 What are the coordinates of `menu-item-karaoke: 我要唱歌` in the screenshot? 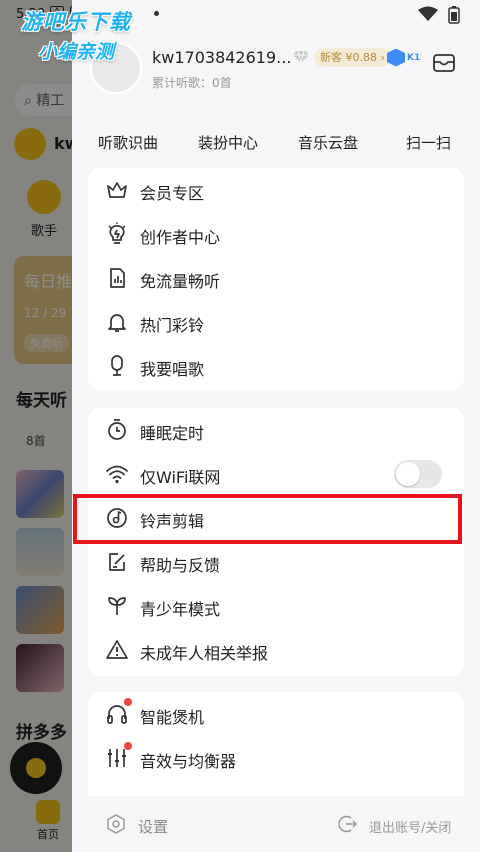 It's located at (276, 366).